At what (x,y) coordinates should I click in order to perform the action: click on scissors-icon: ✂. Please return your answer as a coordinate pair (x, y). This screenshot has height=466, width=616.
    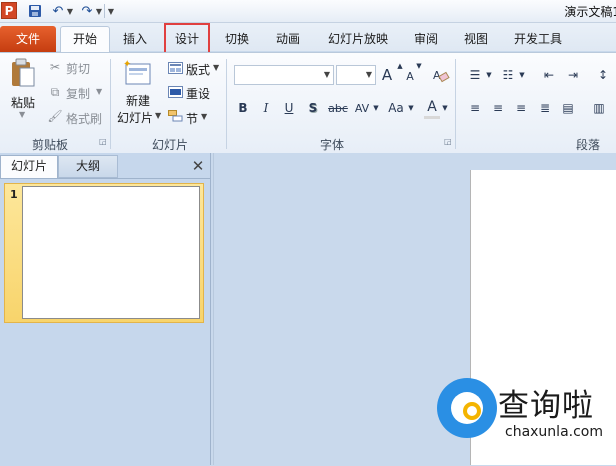
    Looking at the image, I should click on (55, 67).